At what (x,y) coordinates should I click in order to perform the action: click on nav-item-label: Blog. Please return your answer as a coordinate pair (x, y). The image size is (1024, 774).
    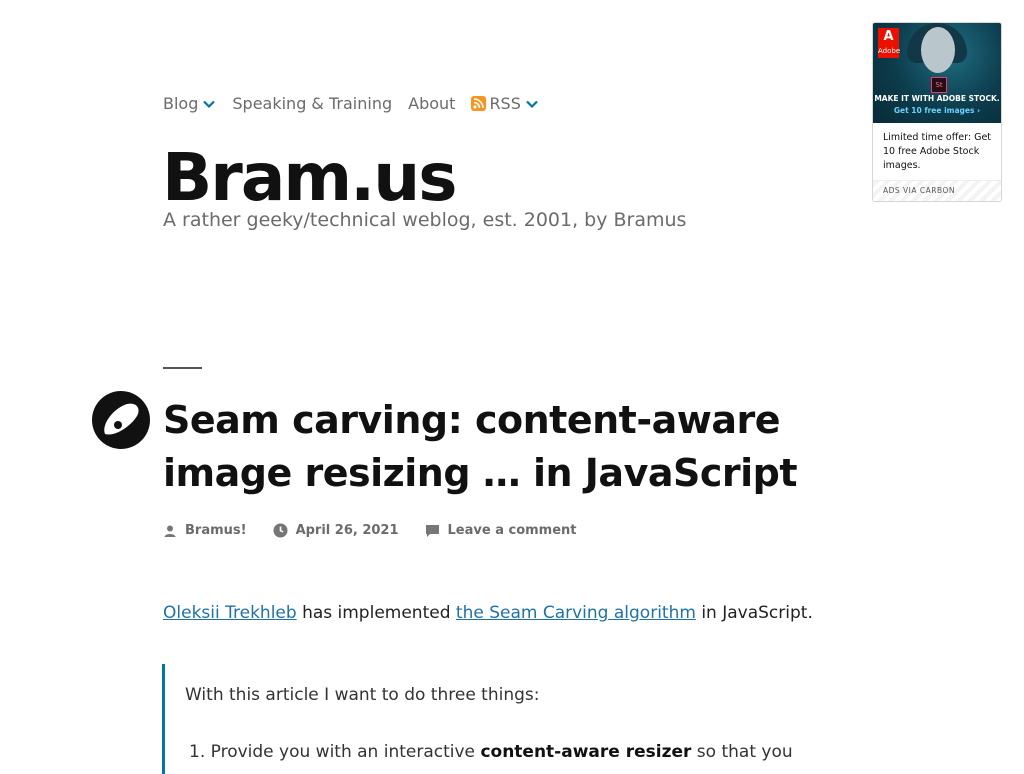
    Looking at the image, I should click on (181, 103).